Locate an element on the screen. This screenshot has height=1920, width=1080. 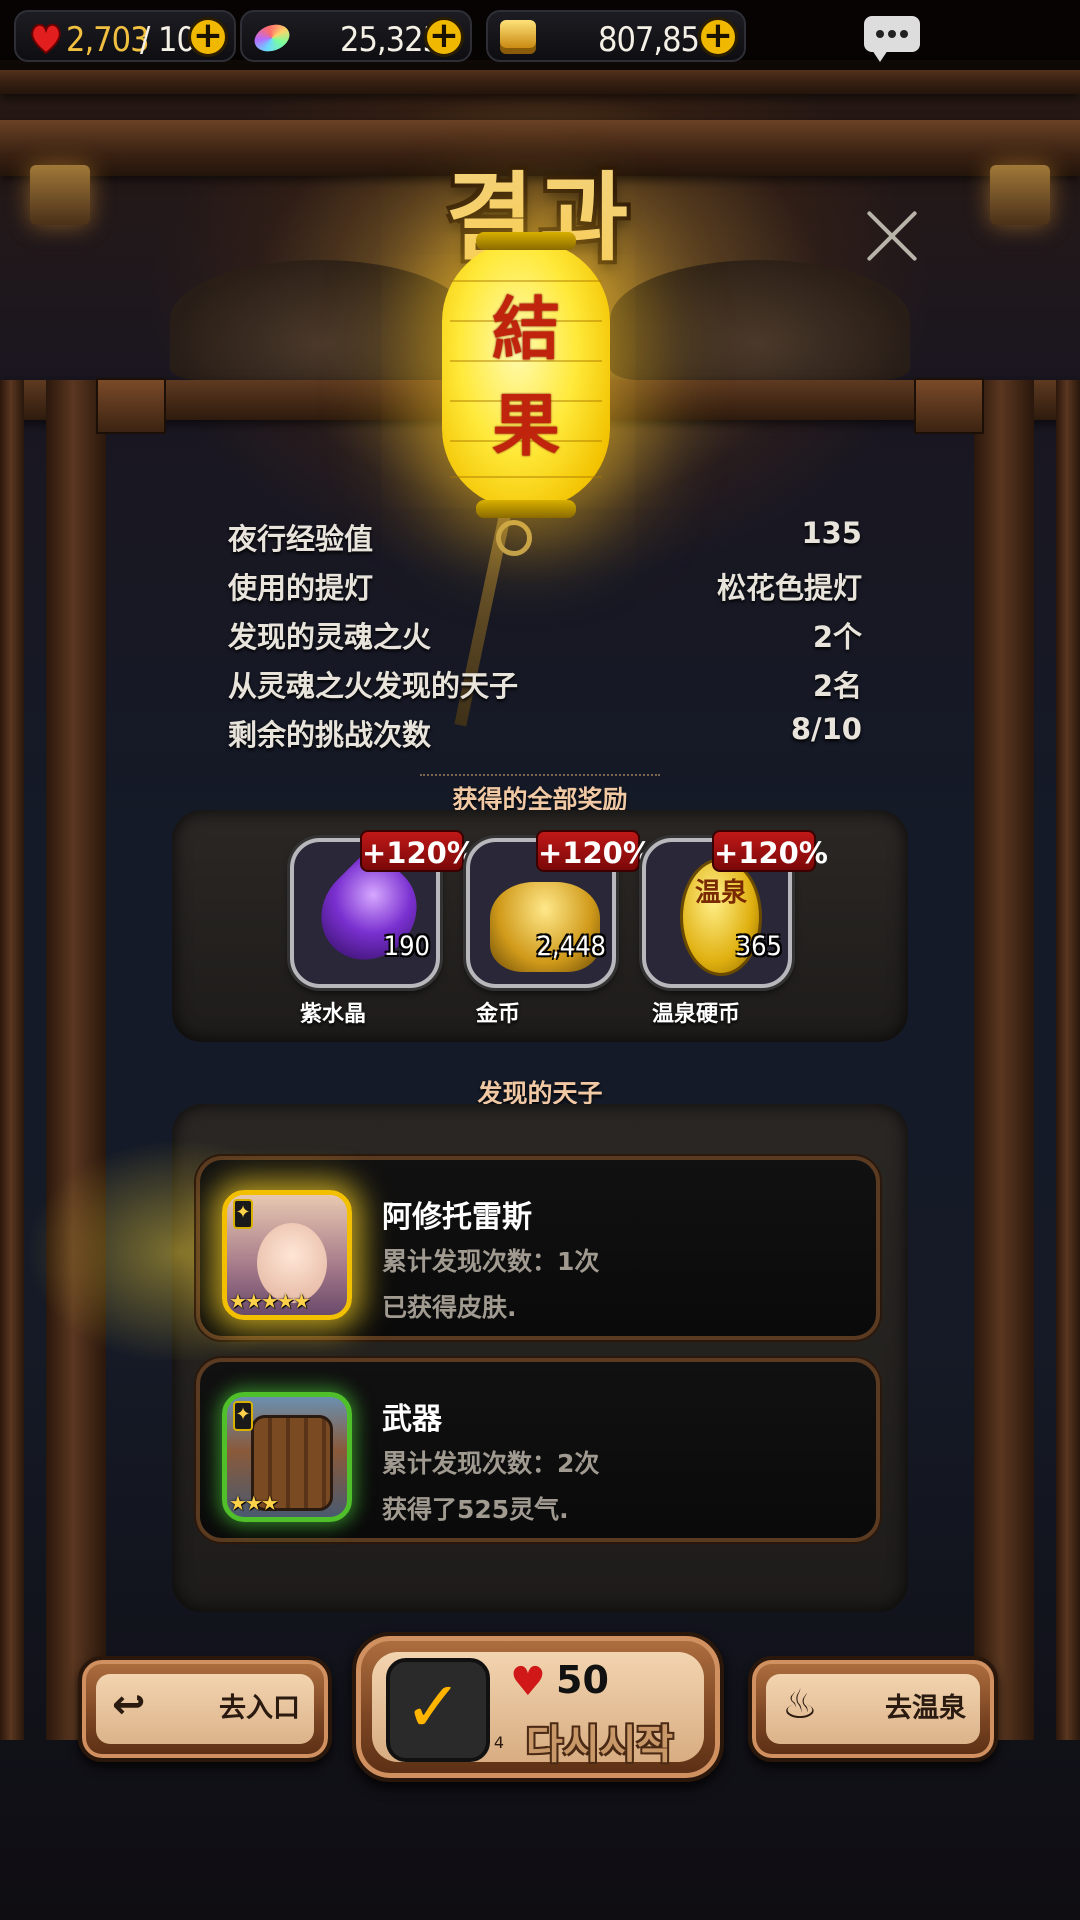
lantern-top-cap is located at coordinates (526, 241).